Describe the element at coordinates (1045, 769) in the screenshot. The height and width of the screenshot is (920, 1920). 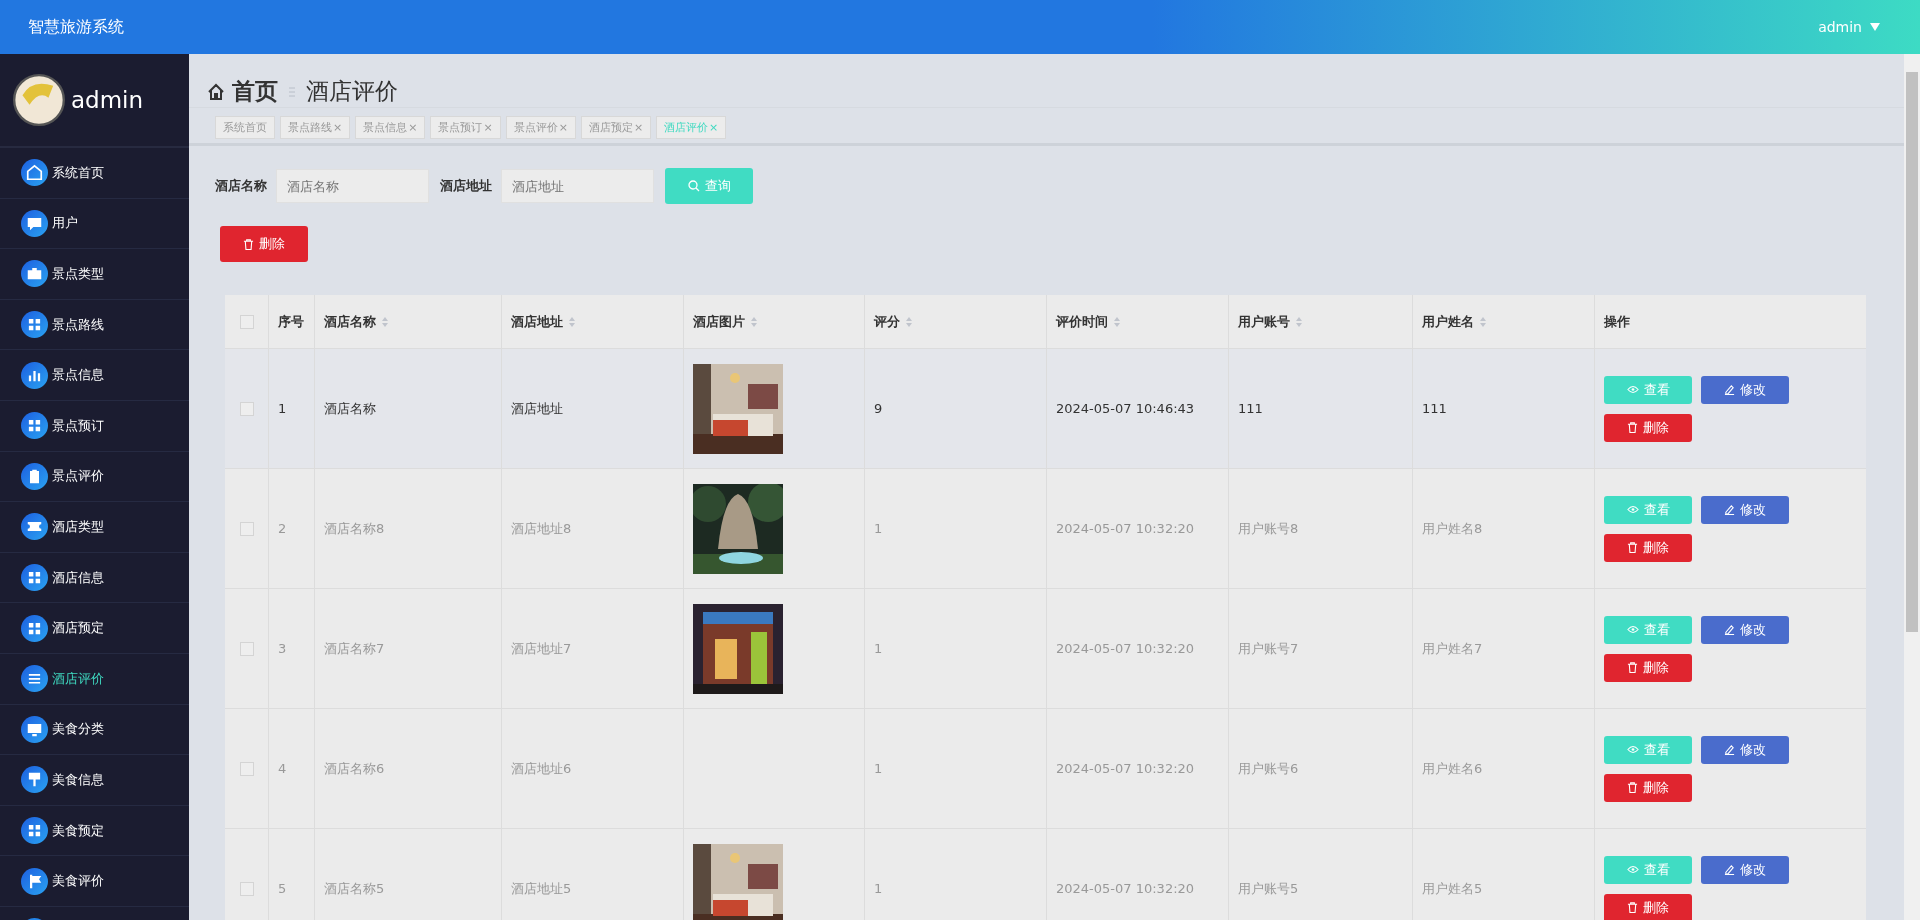
I see `table-row: 4 酒店名称6 酒店地址6 1 2024-05-07 10:32:20 用户账号6 用户姓名6 查看 修改 删除` at that location.